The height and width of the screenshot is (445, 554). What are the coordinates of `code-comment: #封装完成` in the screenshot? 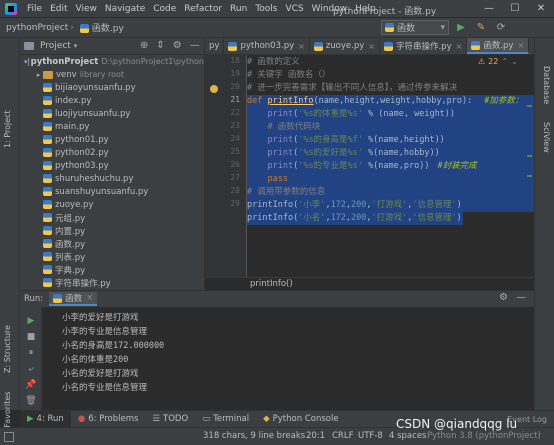 It's located at (457, 166).